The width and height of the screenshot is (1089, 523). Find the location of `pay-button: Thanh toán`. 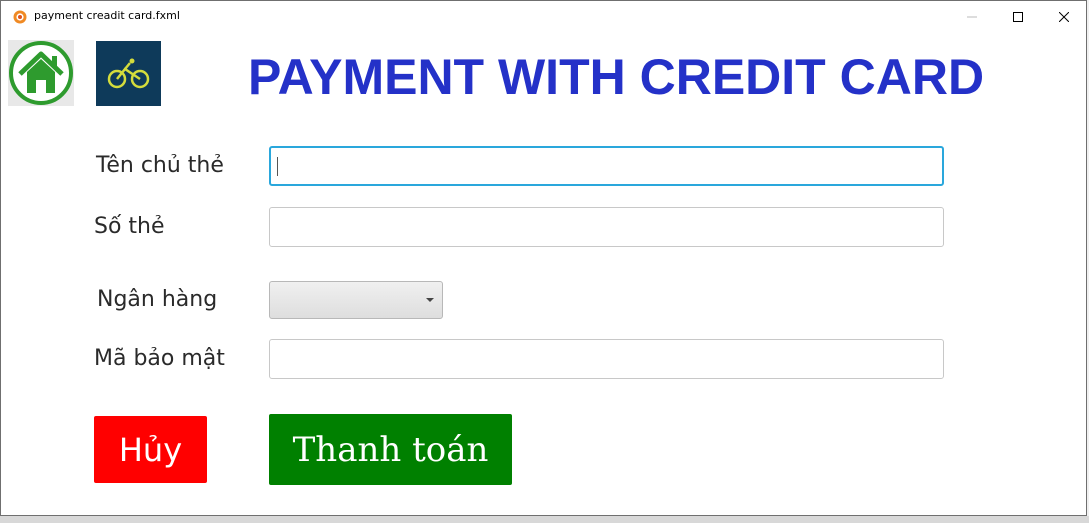

pay-button: Thanh toán is located at coordinates (390, 449).